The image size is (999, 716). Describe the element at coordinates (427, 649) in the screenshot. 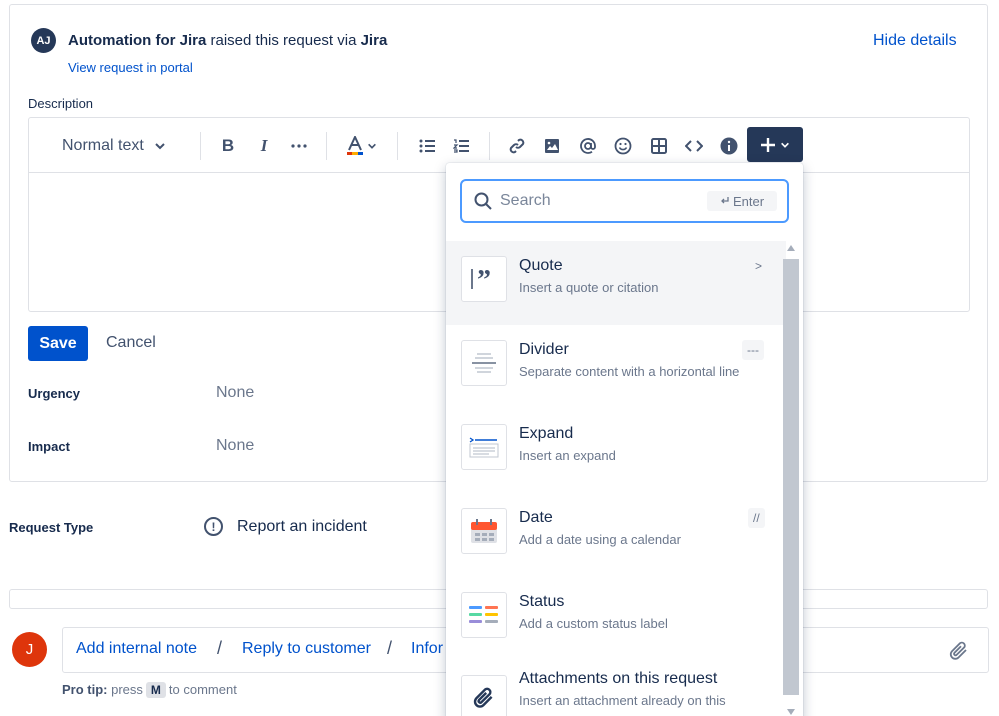

I see `info-tab: Infor` at that location.